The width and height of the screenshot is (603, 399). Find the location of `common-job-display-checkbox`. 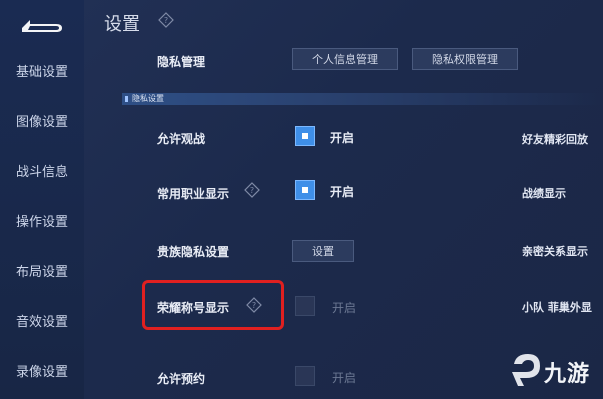

common-job-display-checkbox is located at coordinates (305, 190).